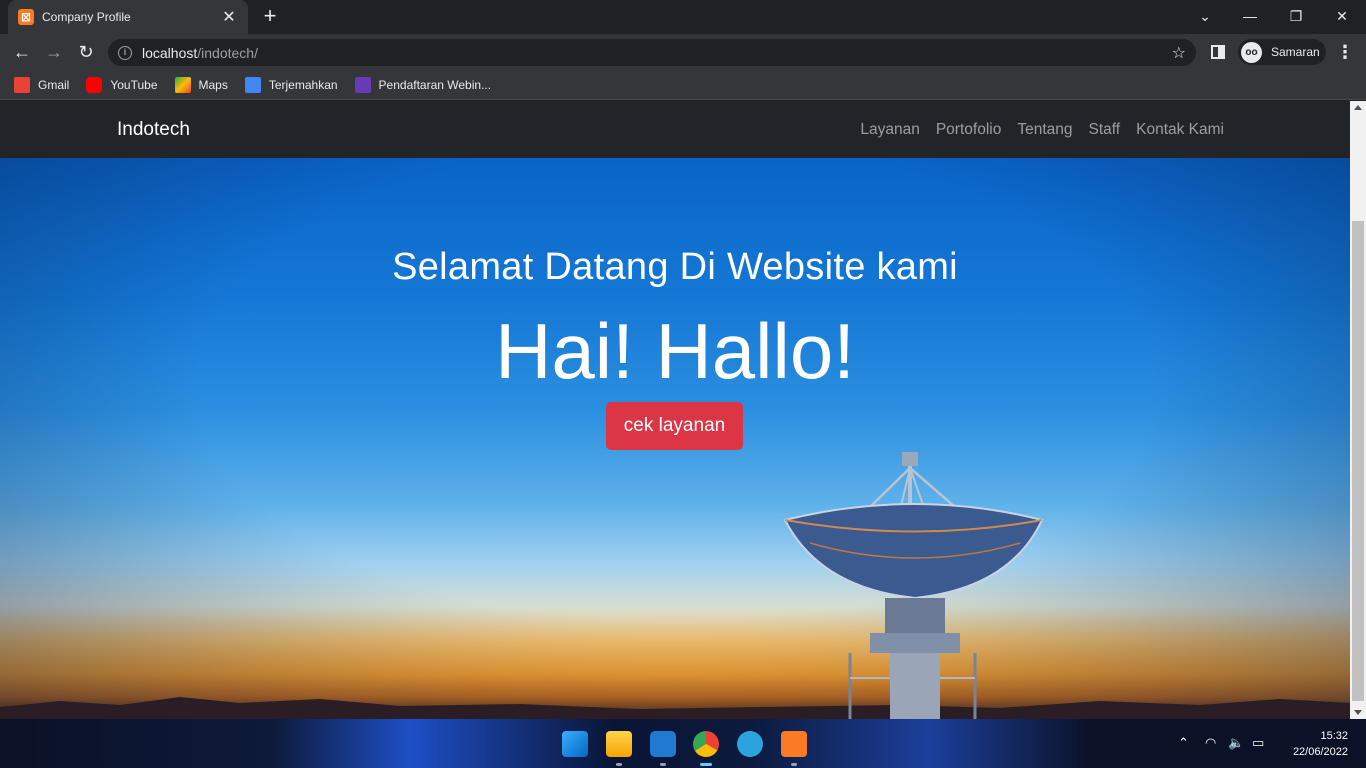  I want to click on windows-start-icon, so click(575, 744).